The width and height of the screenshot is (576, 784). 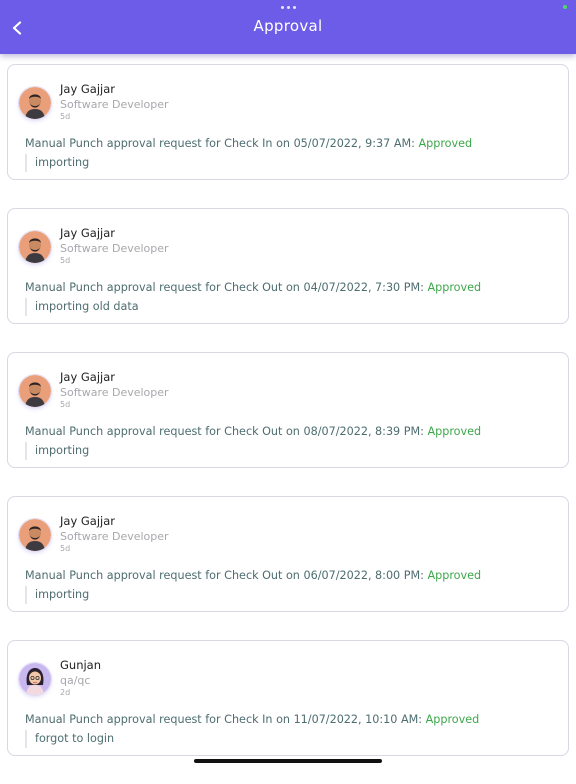 What do you see at coordinates (69, 739) in the screenshot?
I see `approval-reason: forgot to login` at bounding box center [69, 739].